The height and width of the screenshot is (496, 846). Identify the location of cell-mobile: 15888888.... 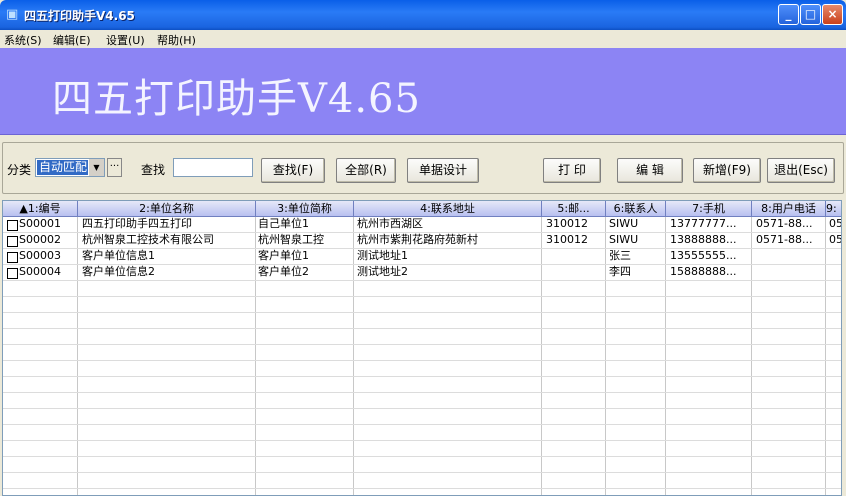
(703, 271).